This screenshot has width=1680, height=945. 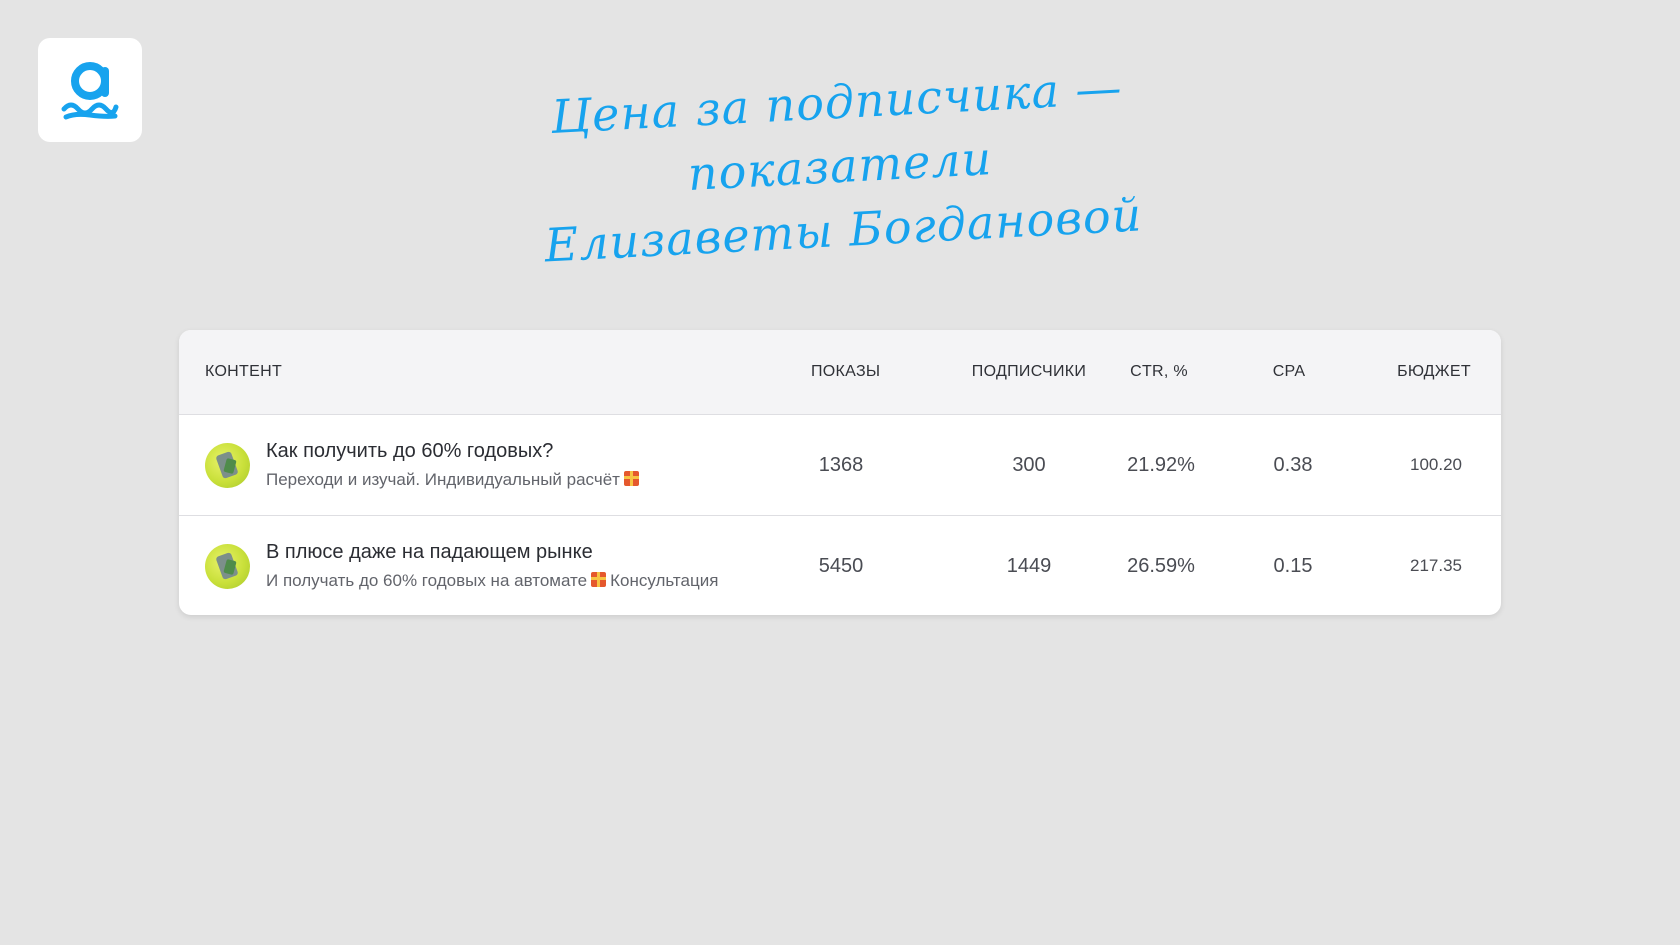 I want to click on subscribers-value: 300, so click(x=1029, y=465).